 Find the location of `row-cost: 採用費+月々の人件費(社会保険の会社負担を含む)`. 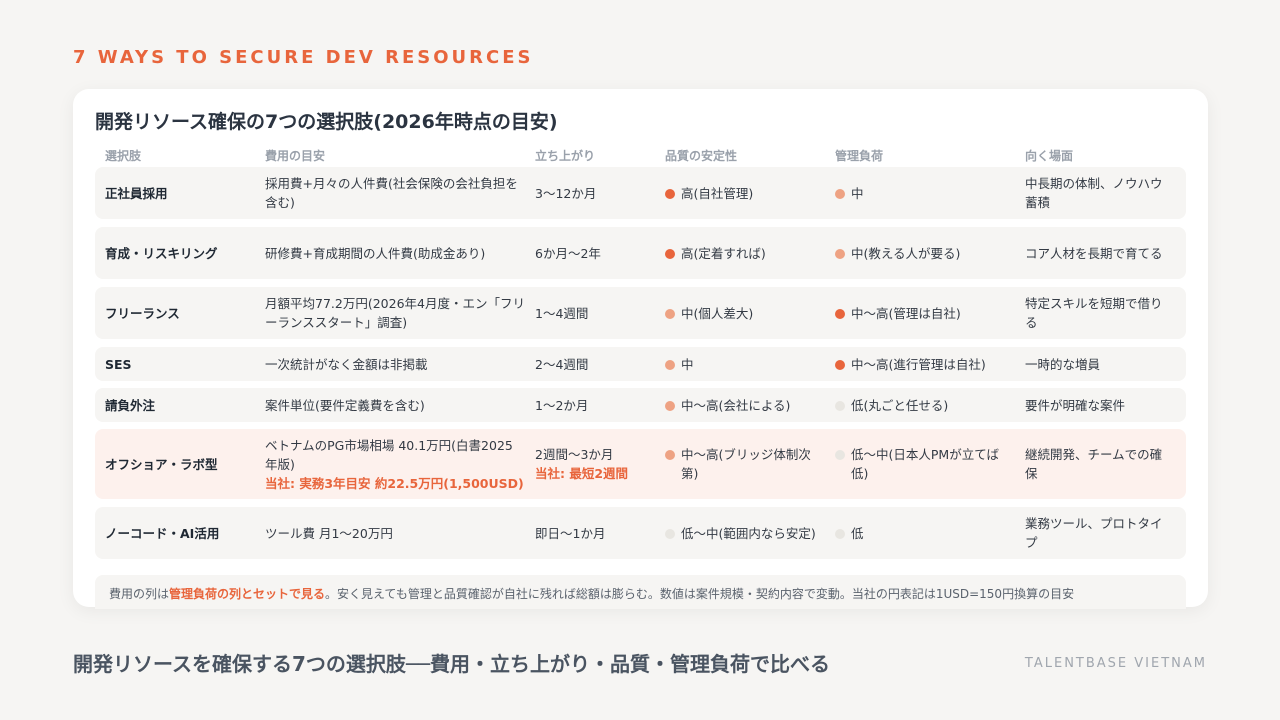

row-cost: 採用費+月々の人件費(社会保険の会社負担を含む) is located at coordinates (400, 193).